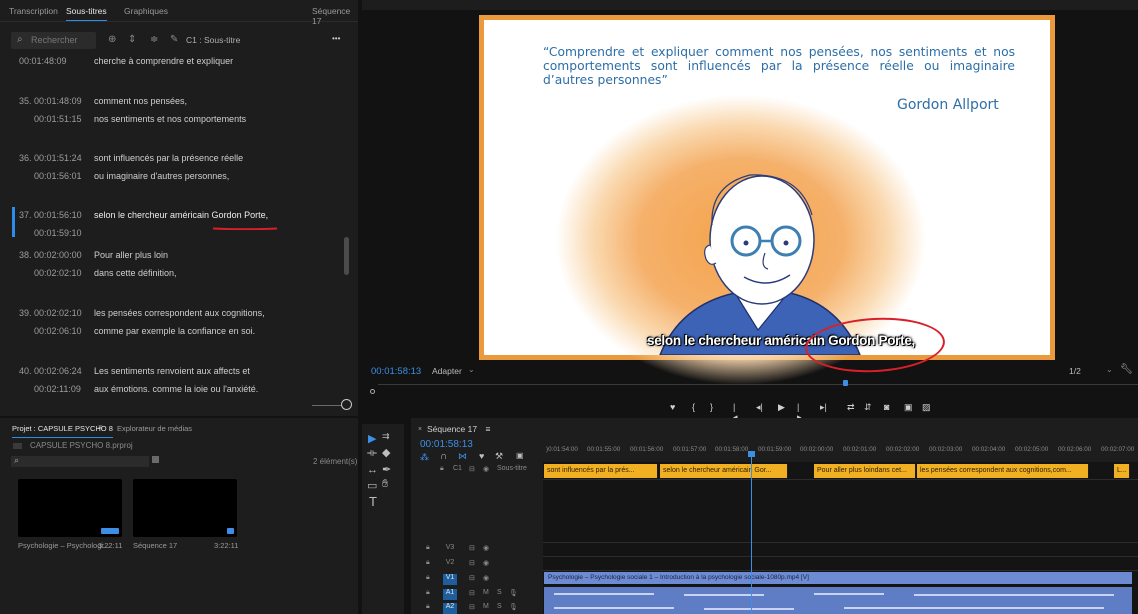 The height and width of the screenshot is (614, 1138). I want to click on wrench-icon: 🔧︎, so click(1126, 369).